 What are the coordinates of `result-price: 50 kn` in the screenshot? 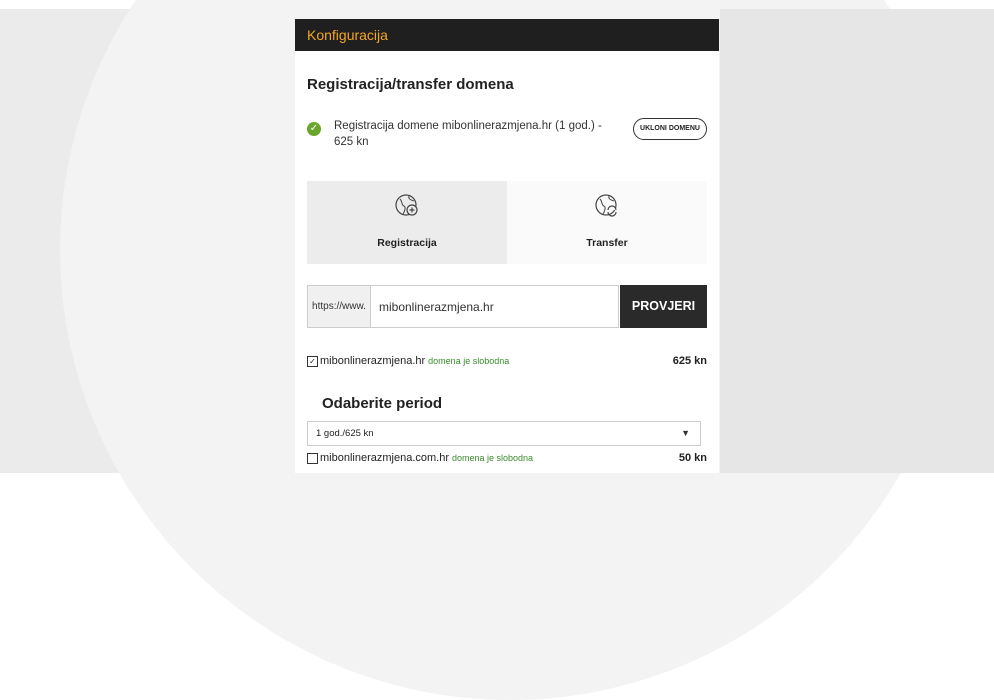 It's located at (692, 458).